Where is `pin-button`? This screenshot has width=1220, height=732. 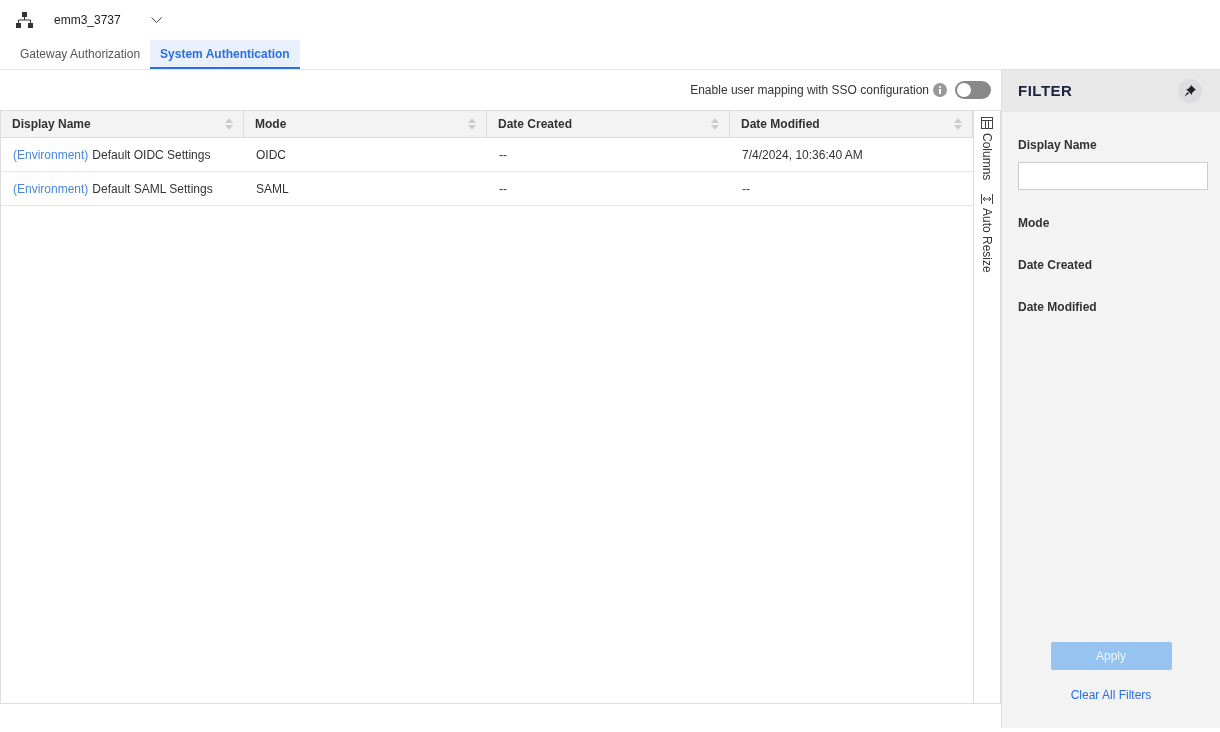 pin-button is located at coordinates (1190, 91).